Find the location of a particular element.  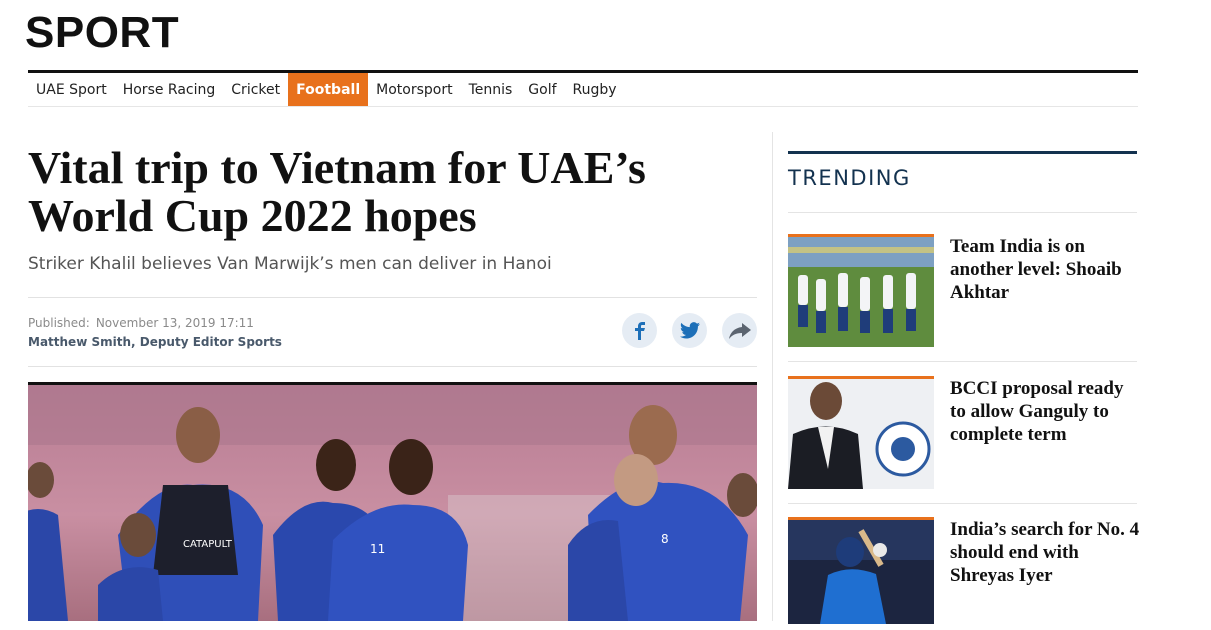

author-byline: Matthew Smith, Deputy Editor Sports is located at coordinates (155, 342).